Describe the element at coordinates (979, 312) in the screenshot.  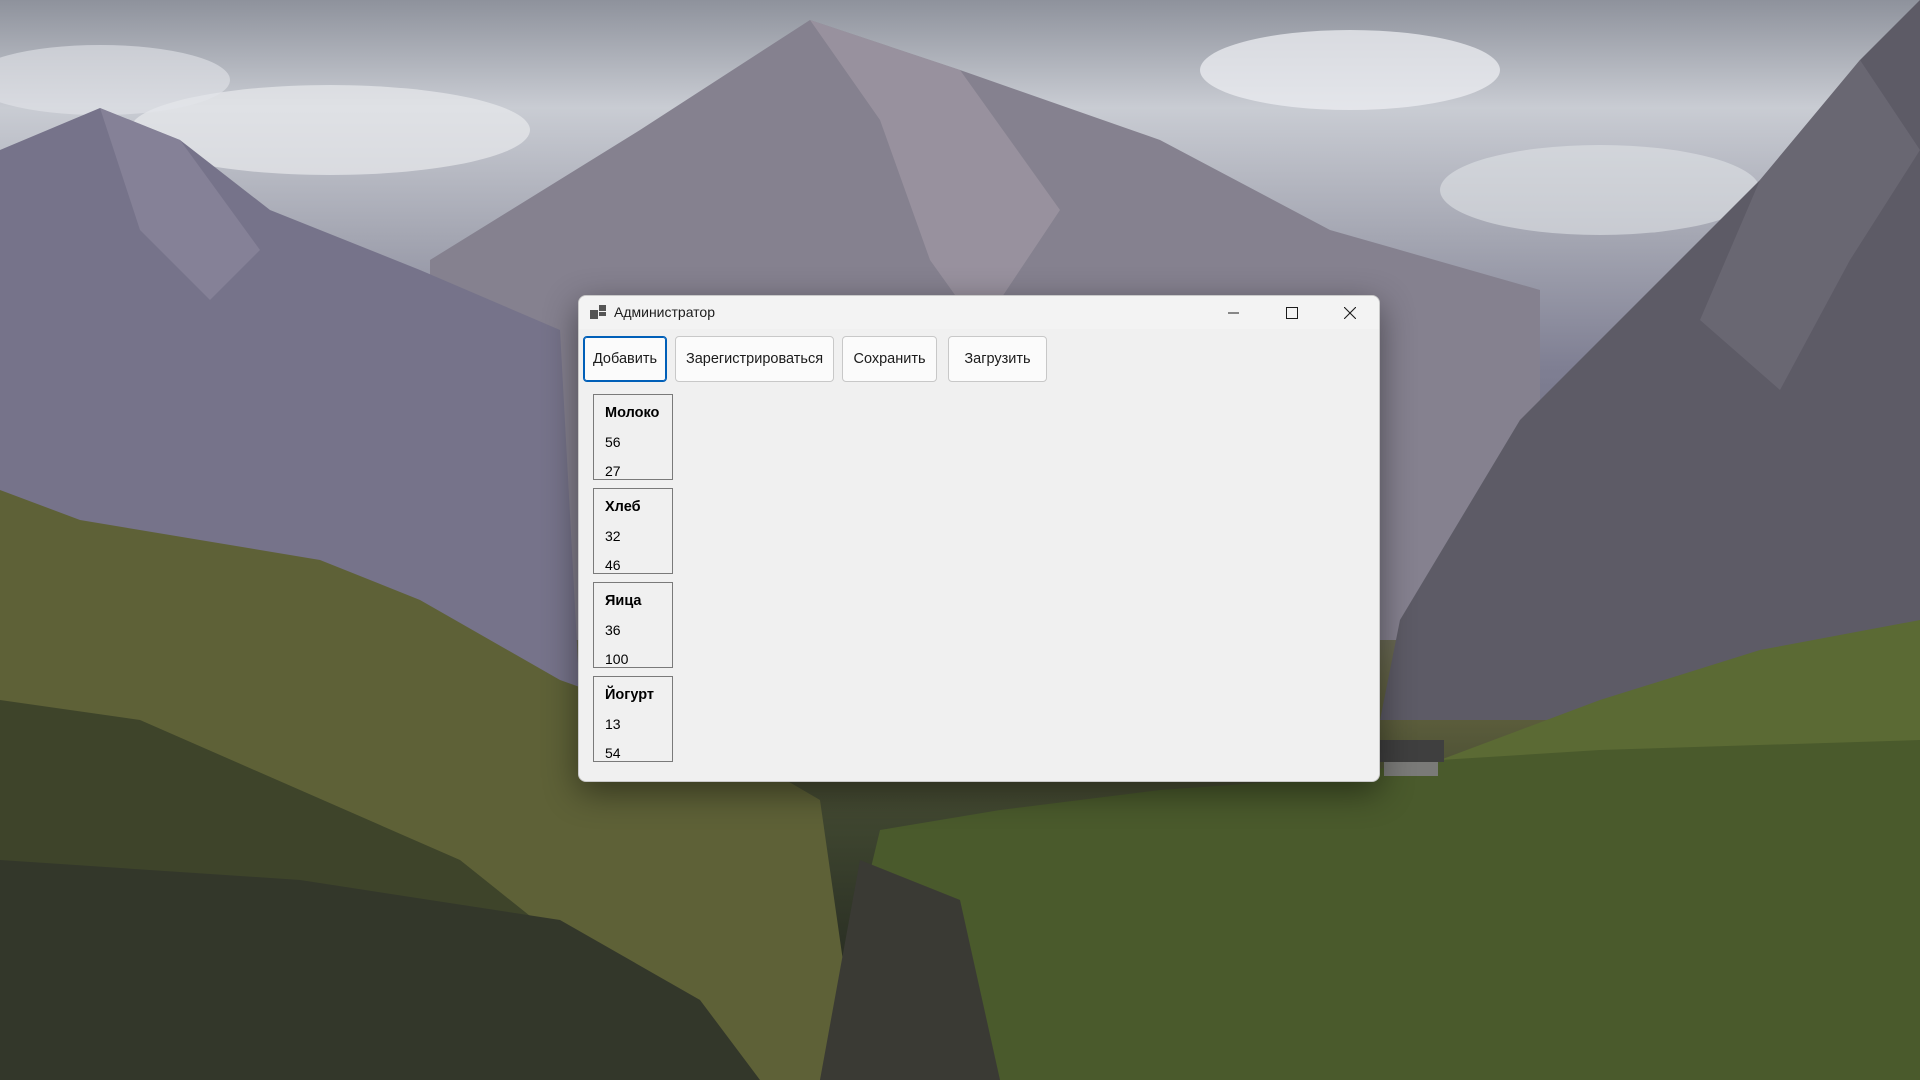
I see `title-bar: Администратор` at that location.